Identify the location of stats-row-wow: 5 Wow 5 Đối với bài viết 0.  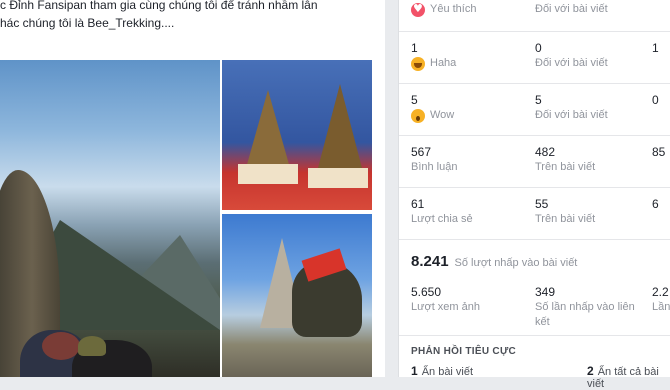
(534, 110).